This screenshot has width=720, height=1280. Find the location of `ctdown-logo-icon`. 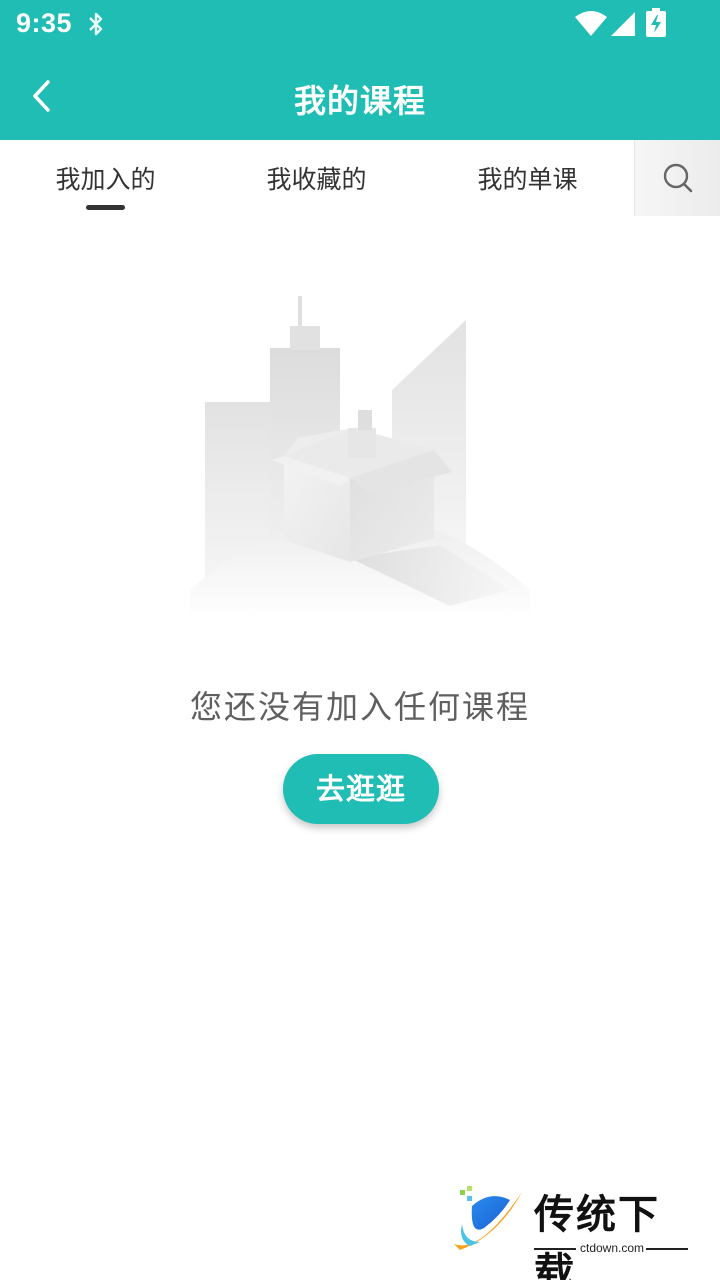

ctdown-logo-icon is located at coordinates (488, 1218).